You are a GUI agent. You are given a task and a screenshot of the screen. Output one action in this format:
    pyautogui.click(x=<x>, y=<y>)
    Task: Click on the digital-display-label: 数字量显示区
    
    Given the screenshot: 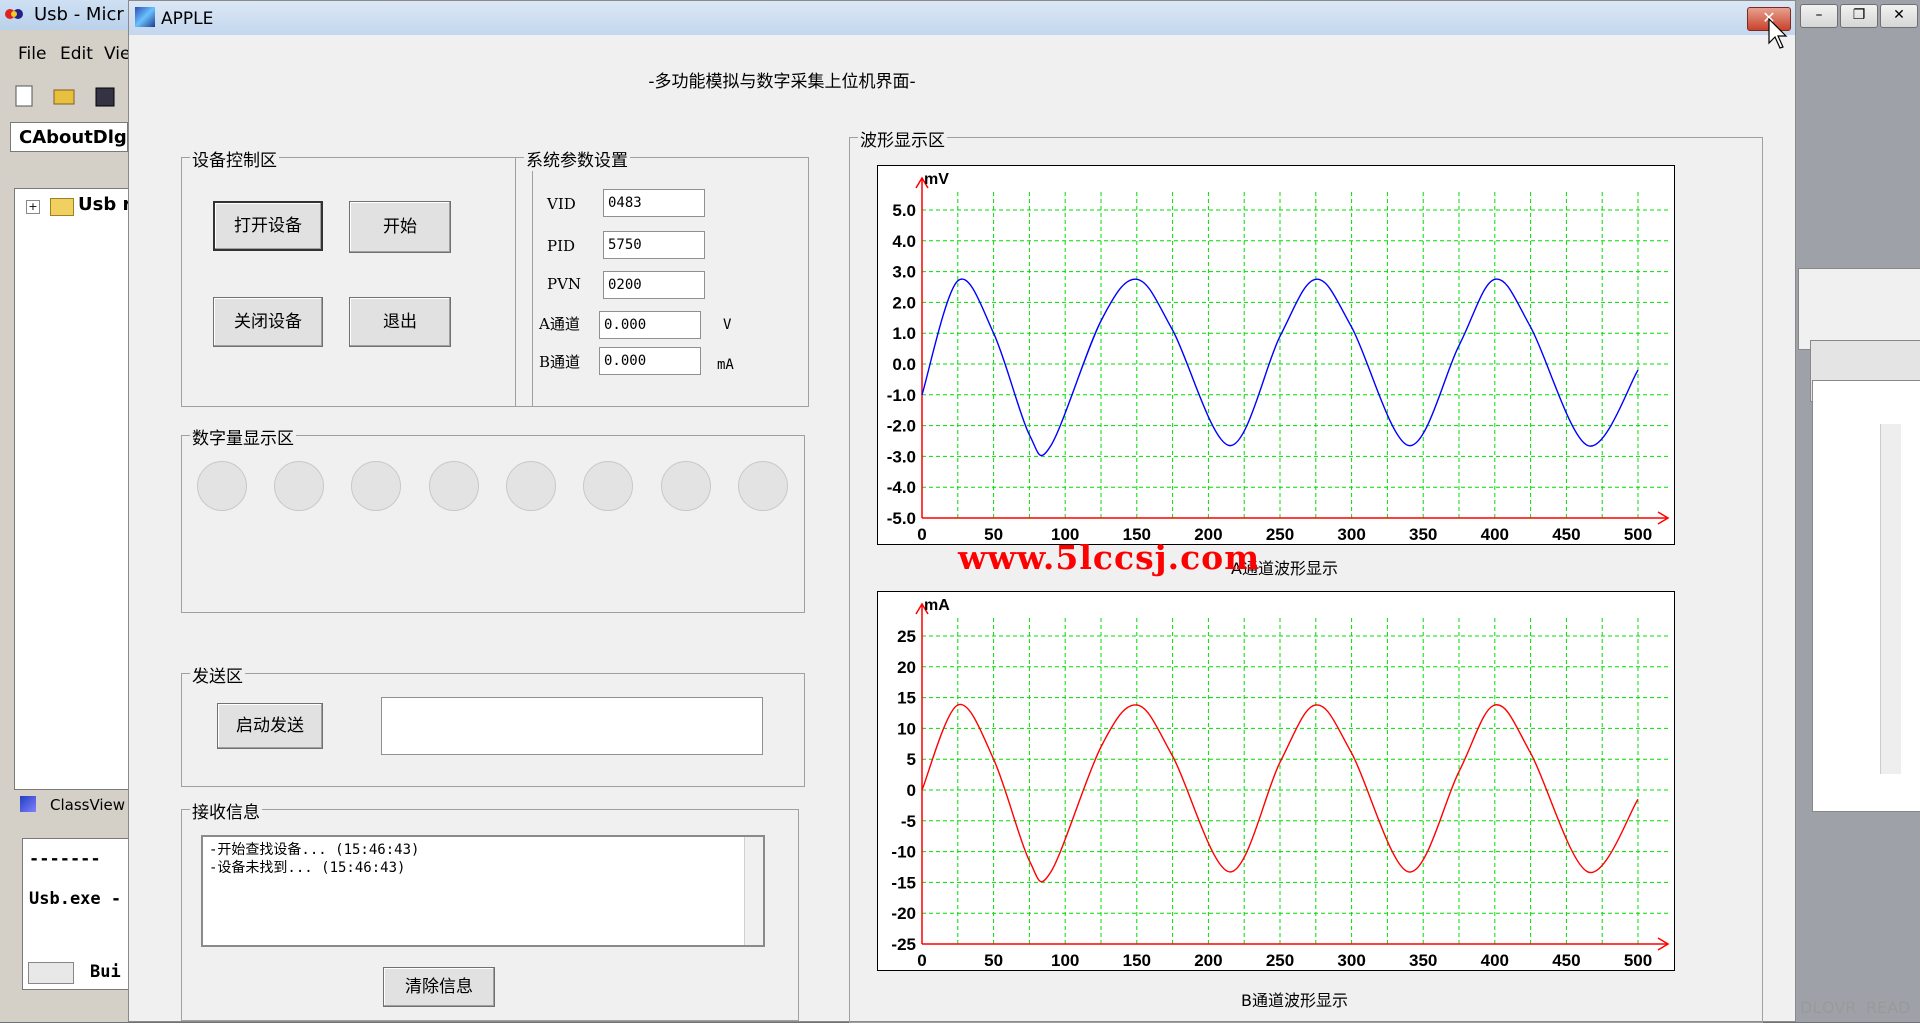 What is the action you would take?
    pyautogui.click(x=243, y=436)
    